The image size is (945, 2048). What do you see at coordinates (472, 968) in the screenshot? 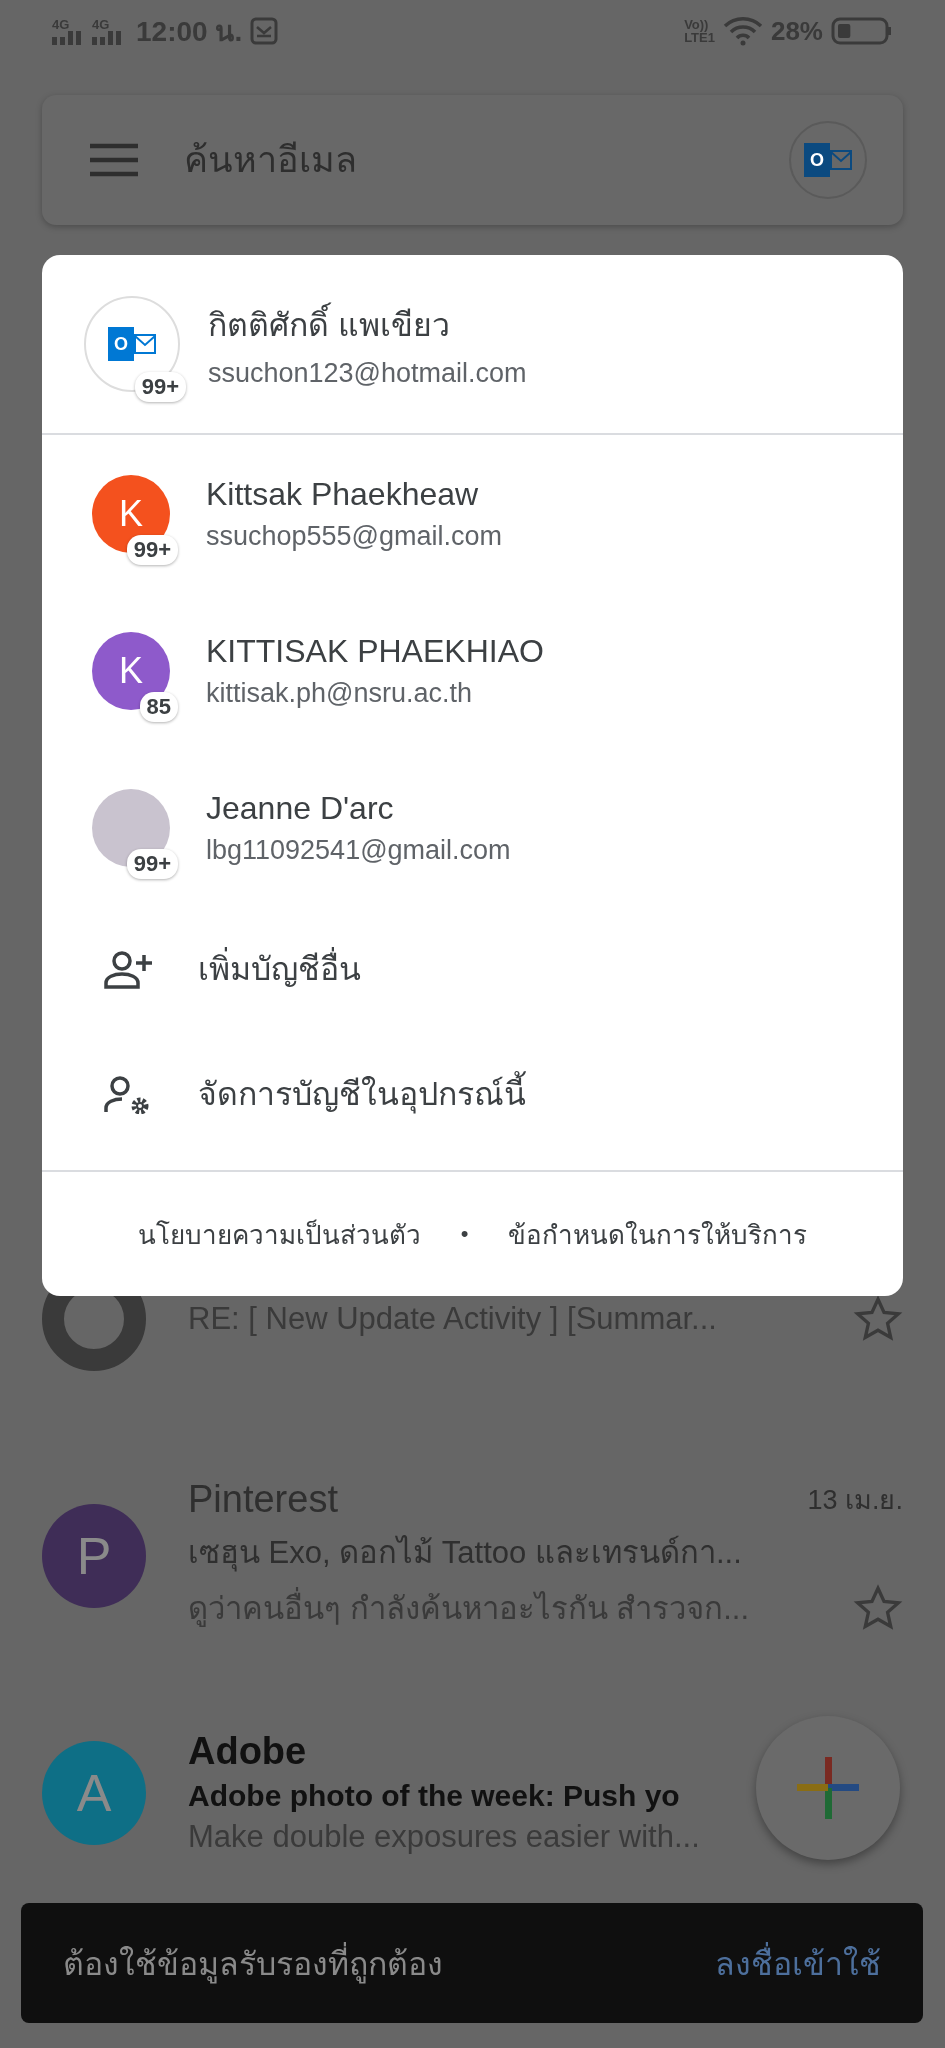
I see `menu-item: เพิ่มบัญชีอื่น` at bounding box center [472, 968].